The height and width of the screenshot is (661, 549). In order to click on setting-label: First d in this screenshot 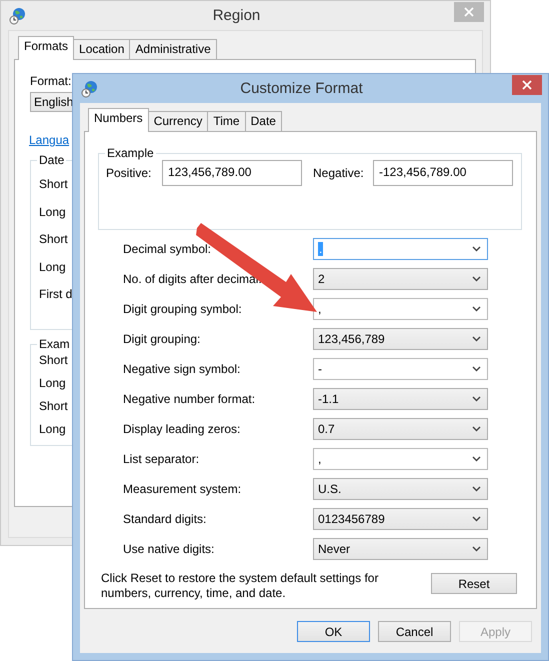, I will do `click(55, 294)`.